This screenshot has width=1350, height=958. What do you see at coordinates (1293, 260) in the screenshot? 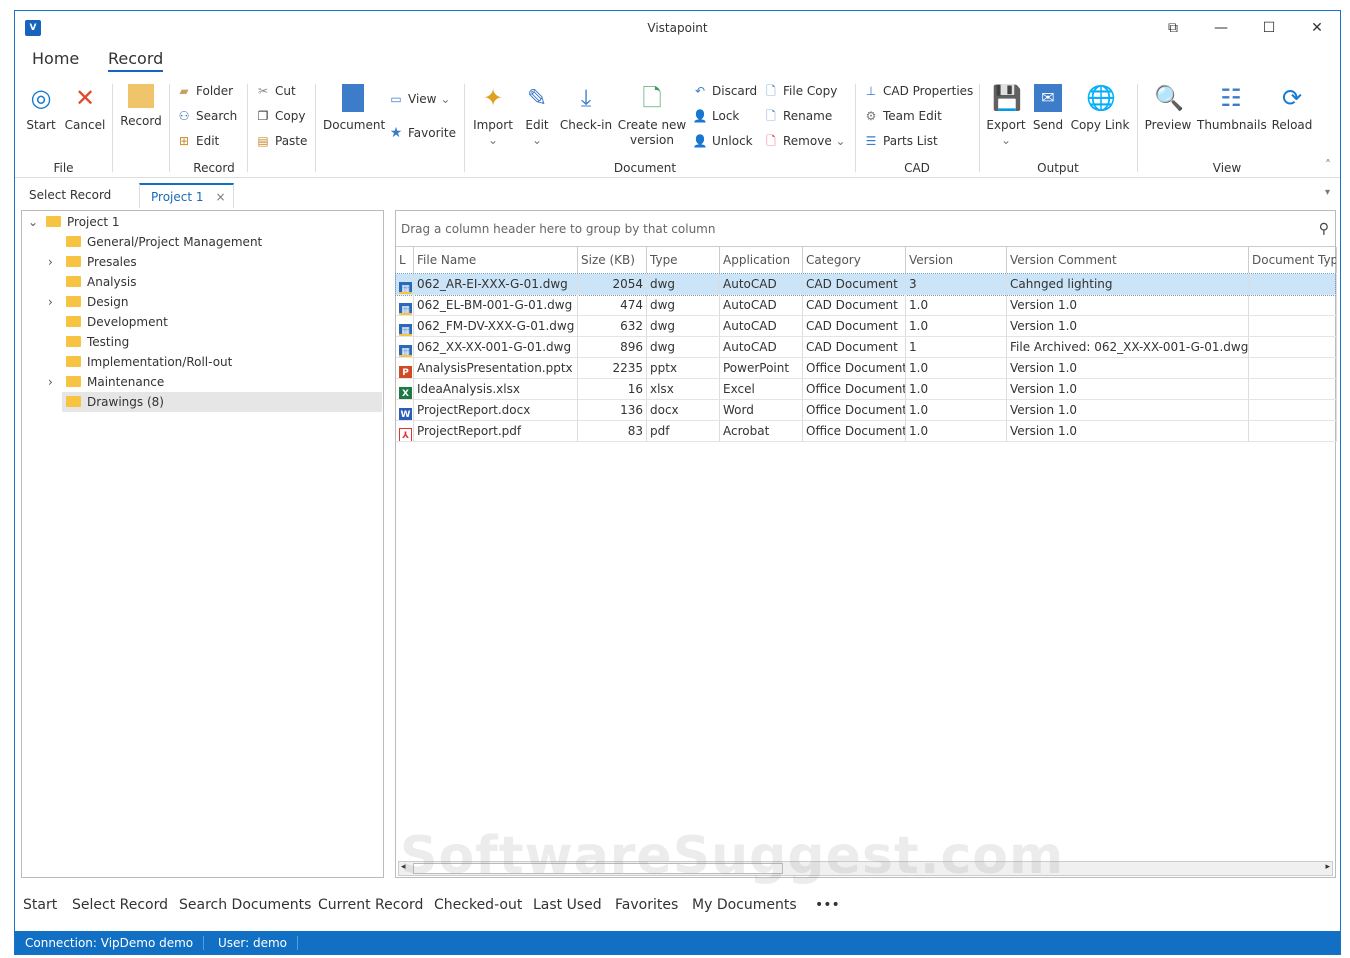
I see `column-header: Document Typ` at bounding box center [1293, 260].